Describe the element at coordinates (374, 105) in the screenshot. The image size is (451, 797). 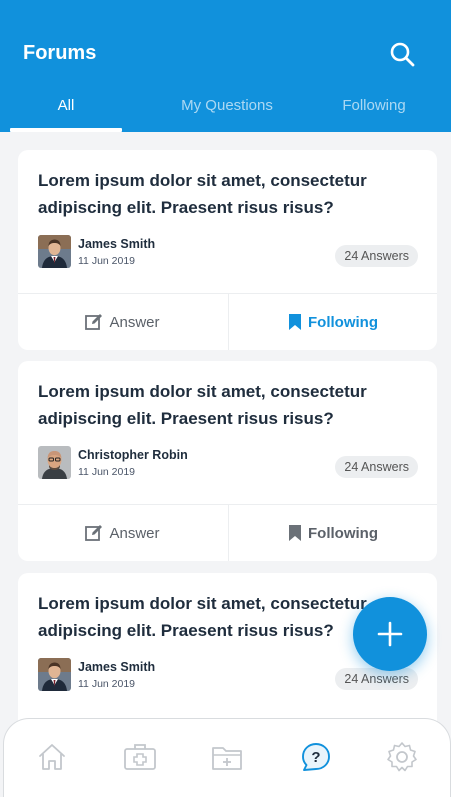
I see `tab-label: Following` at that location.